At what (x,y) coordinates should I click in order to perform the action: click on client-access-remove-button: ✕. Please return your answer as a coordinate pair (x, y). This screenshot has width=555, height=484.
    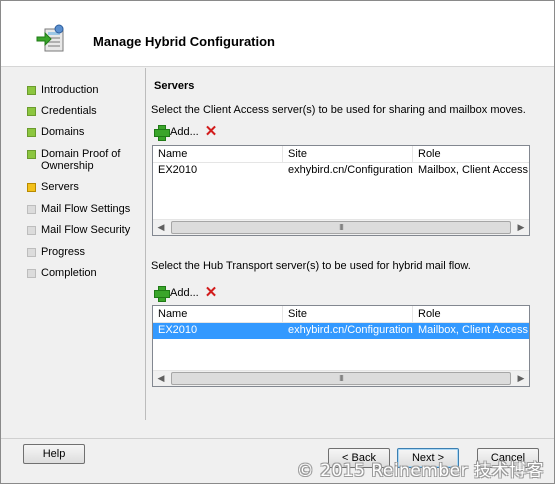
    Looking at the image, I should click on (211, 131).